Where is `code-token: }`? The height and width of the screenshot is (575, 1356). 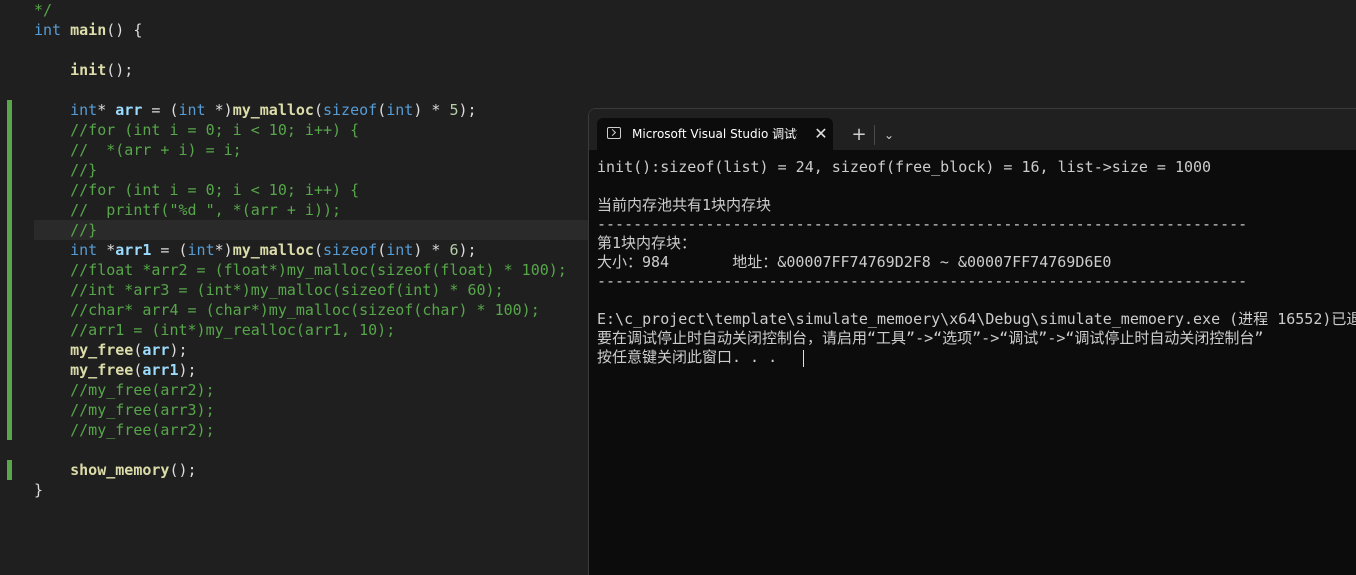
code-token: } is located at coordinates (39, 490).